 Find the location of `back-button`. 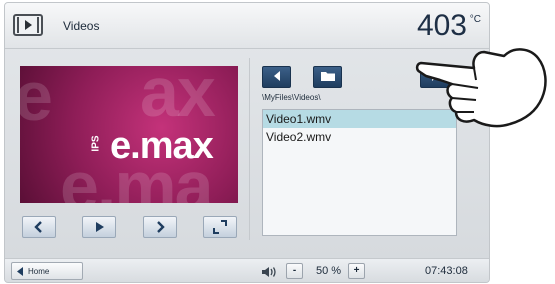

back-button is located at coordinates (276, 77).